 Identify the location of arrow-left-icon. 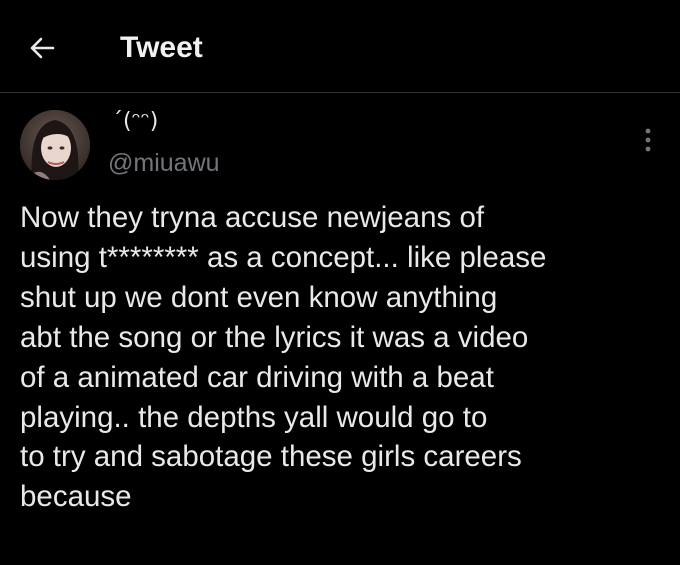
(42, 48).